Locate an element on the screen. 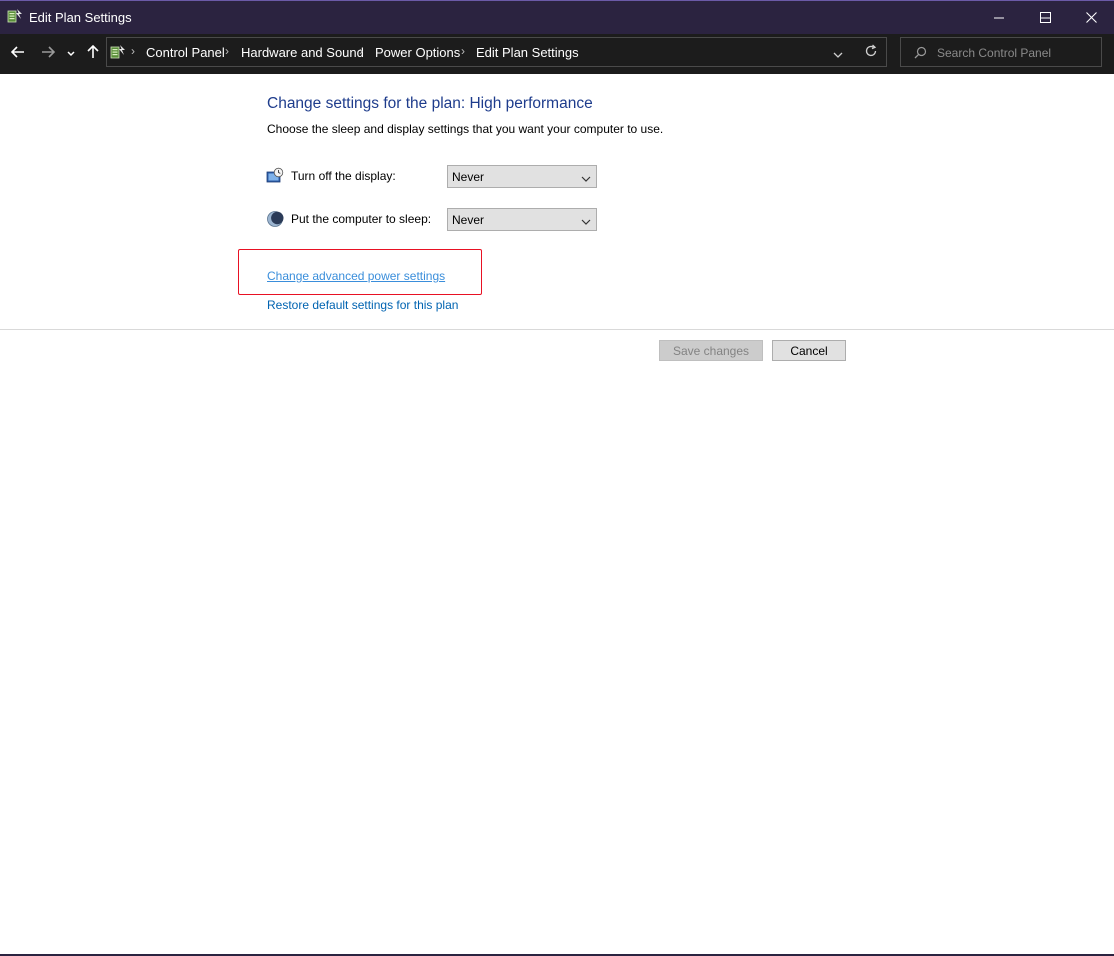  display-timeout-select: Never is located at coordinates (522, 176).